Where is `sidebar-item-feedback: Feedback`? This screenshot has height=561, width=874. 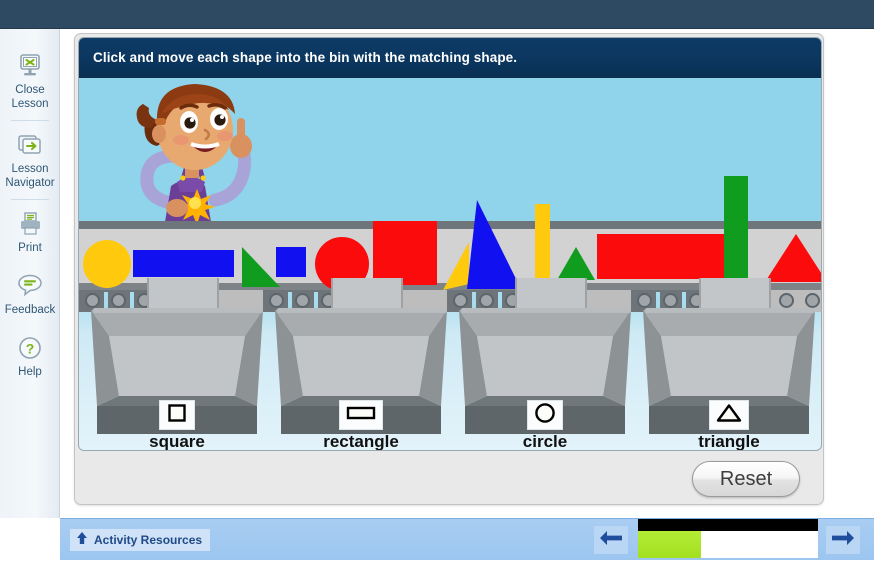
sidebar-item-feedback: Feedback is located at coordinates (30, 295).